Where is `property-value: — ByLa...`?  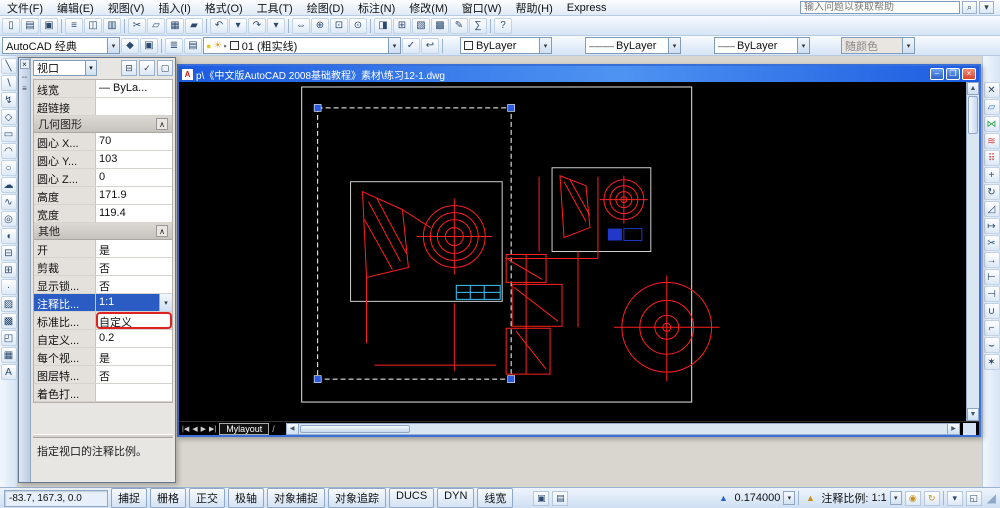
property-value: — ByLa... is located at coordinates (134, 88).